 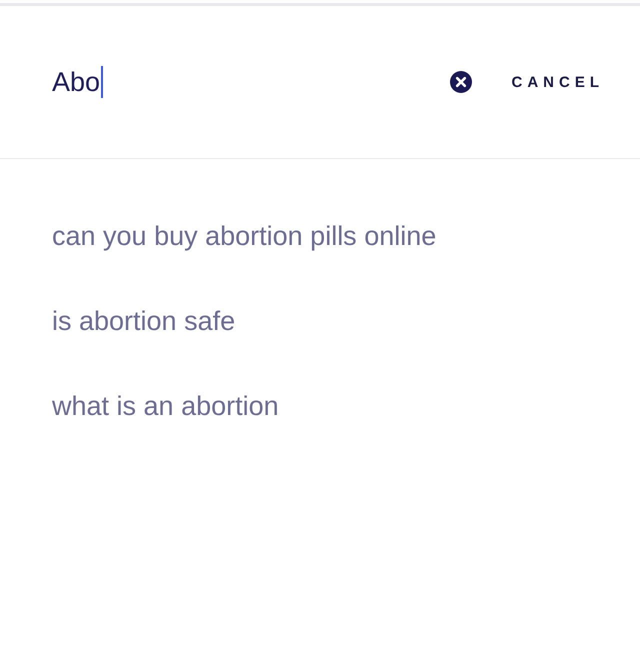 What do you see at coordinates (165, 406) in the screenshot?
I see `search-suggestion: what is an abortion` at bounding box center [165, 406].